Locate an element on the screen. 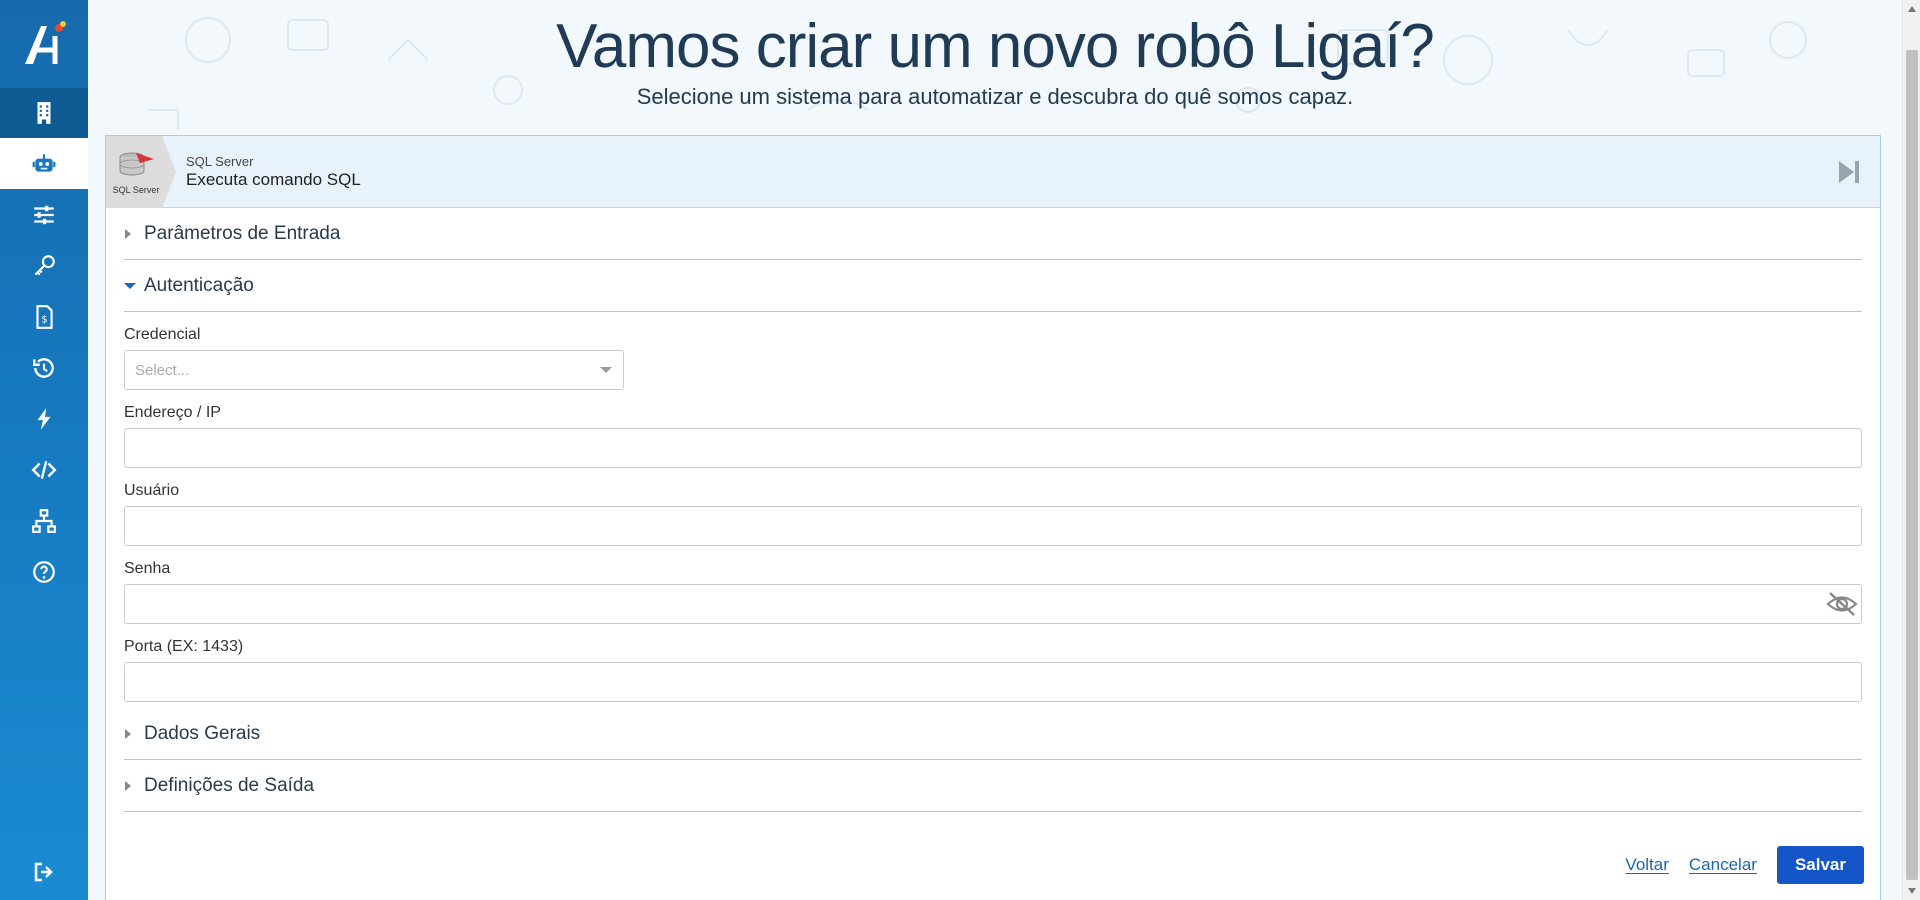 The image size is (1920, 900). form-footer: Voltar Cancelar Salvar is located at coordinates (1744, 865).